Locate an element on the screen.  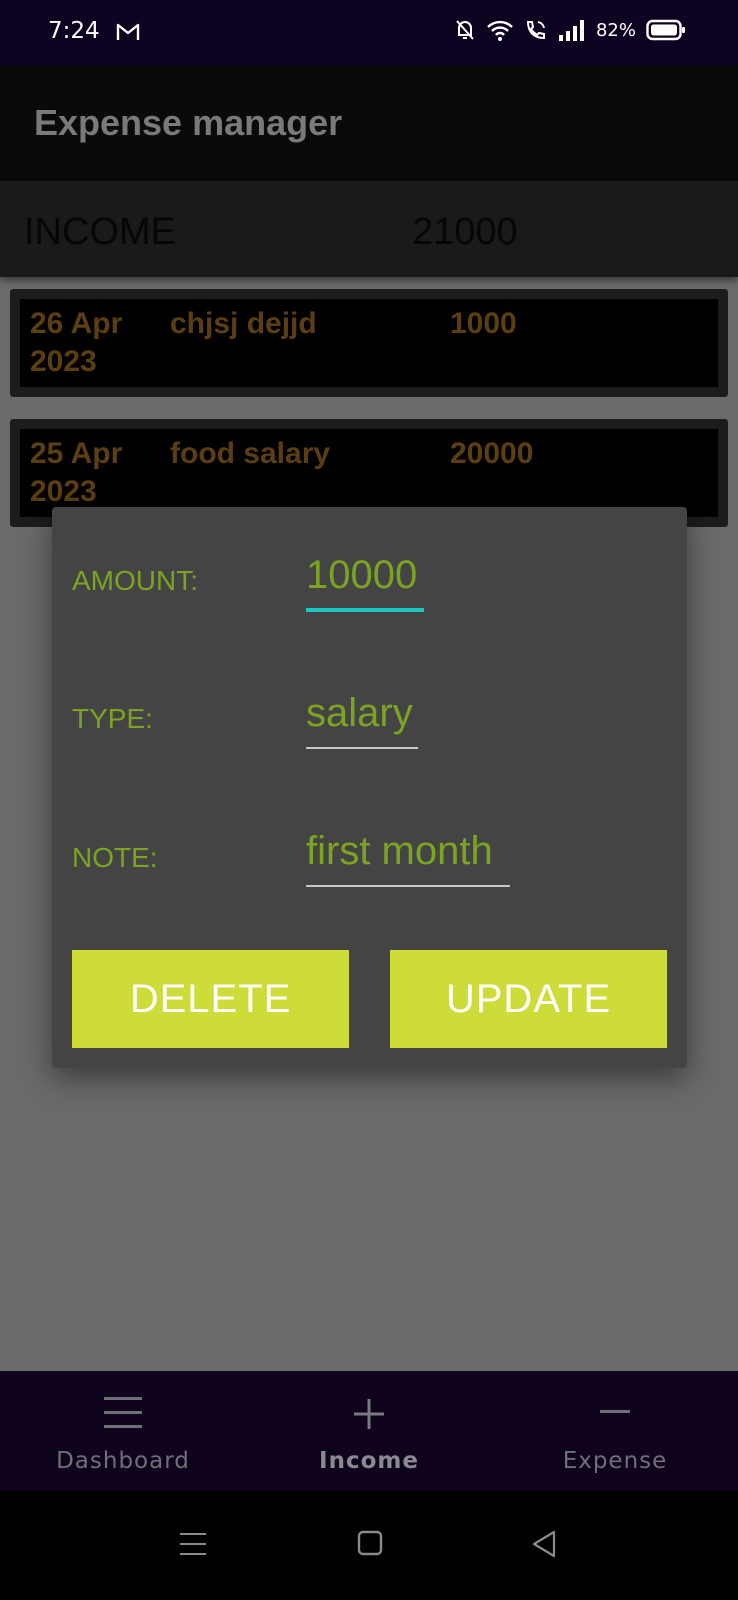
nav-income: Income is located at coordinates (369, 1431).